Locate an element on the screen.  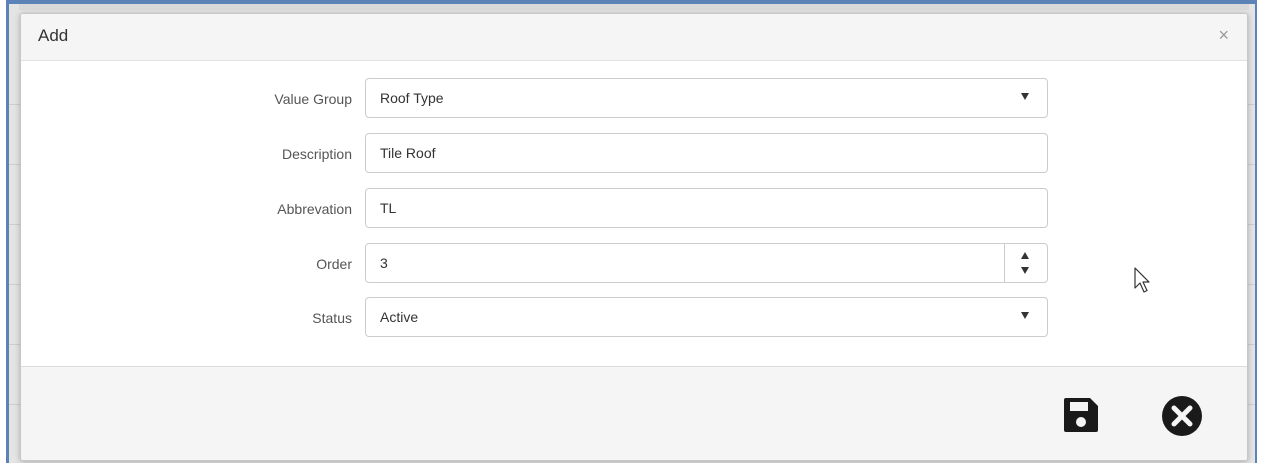
status-label: Status is located at coordinates (332, 318).